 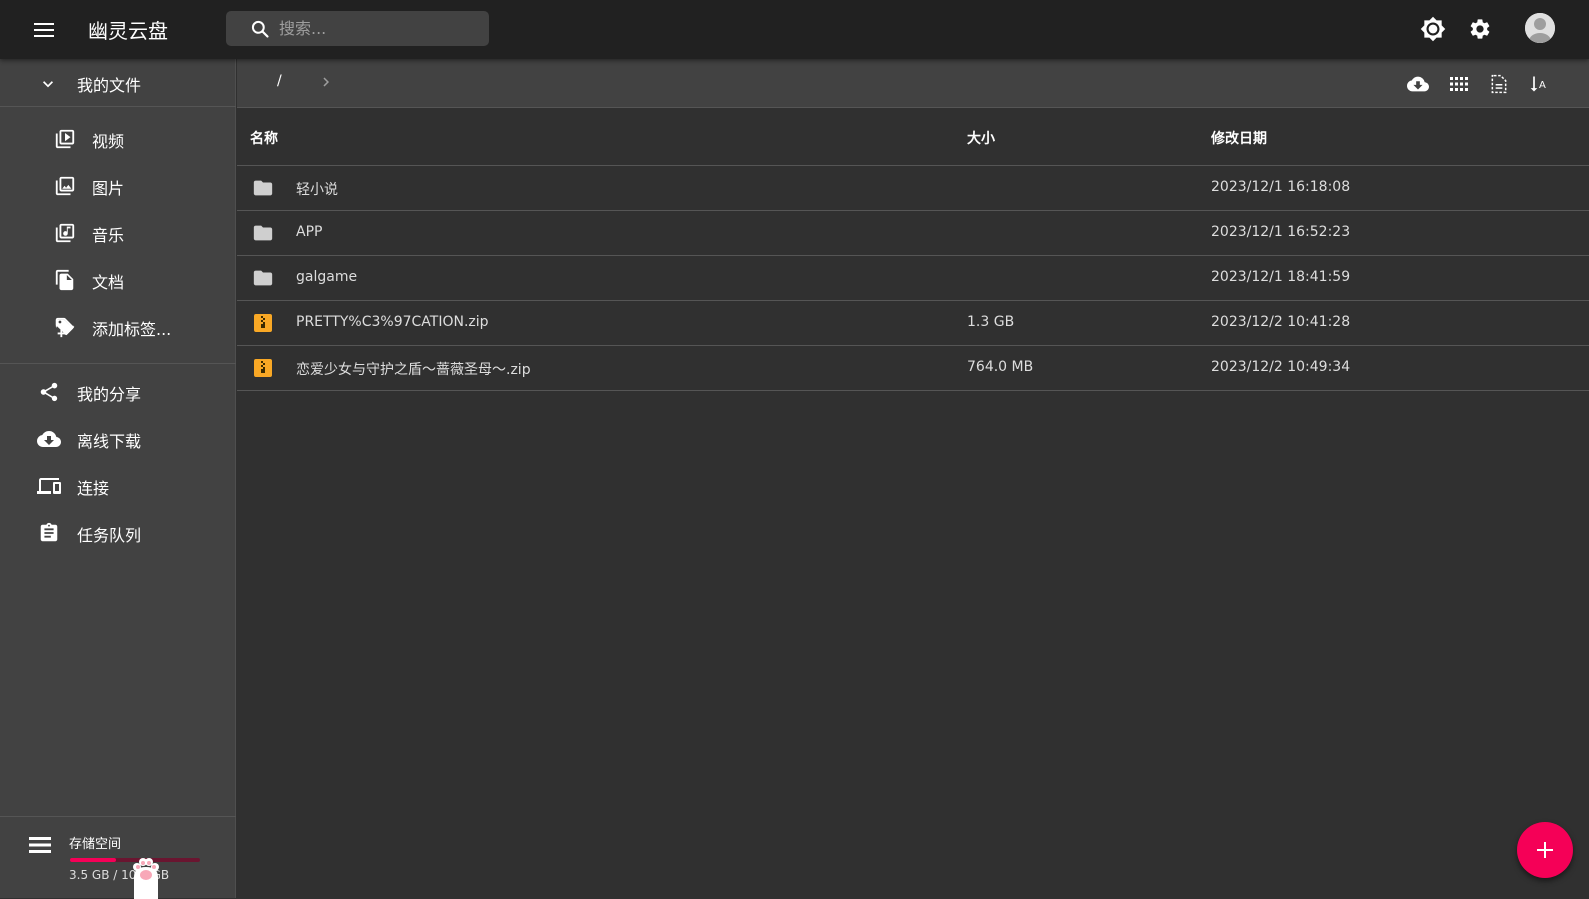 I want to click on sidebar-item-label: 文档, so click(x=108, y=282).